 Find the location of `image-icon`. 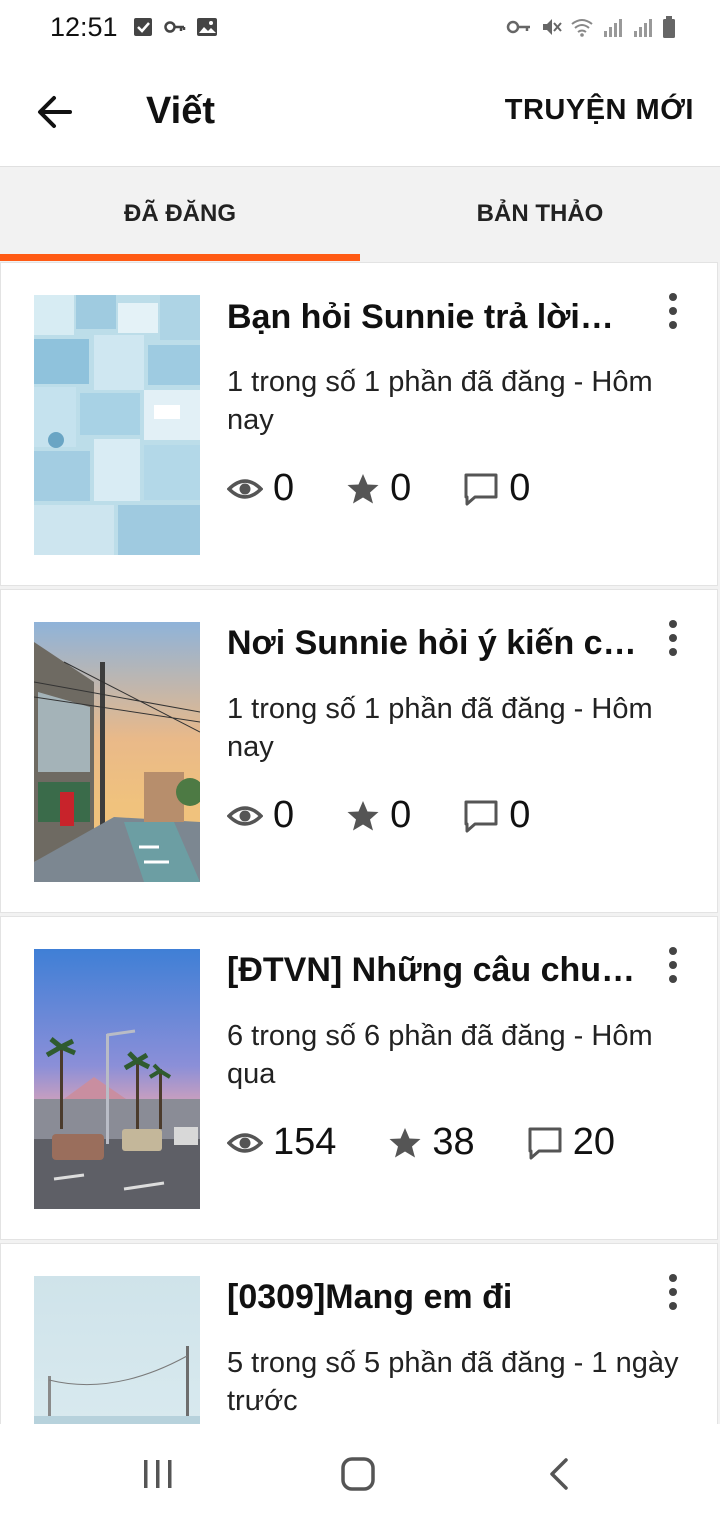

image-icon is located at coordinates (207, 27).